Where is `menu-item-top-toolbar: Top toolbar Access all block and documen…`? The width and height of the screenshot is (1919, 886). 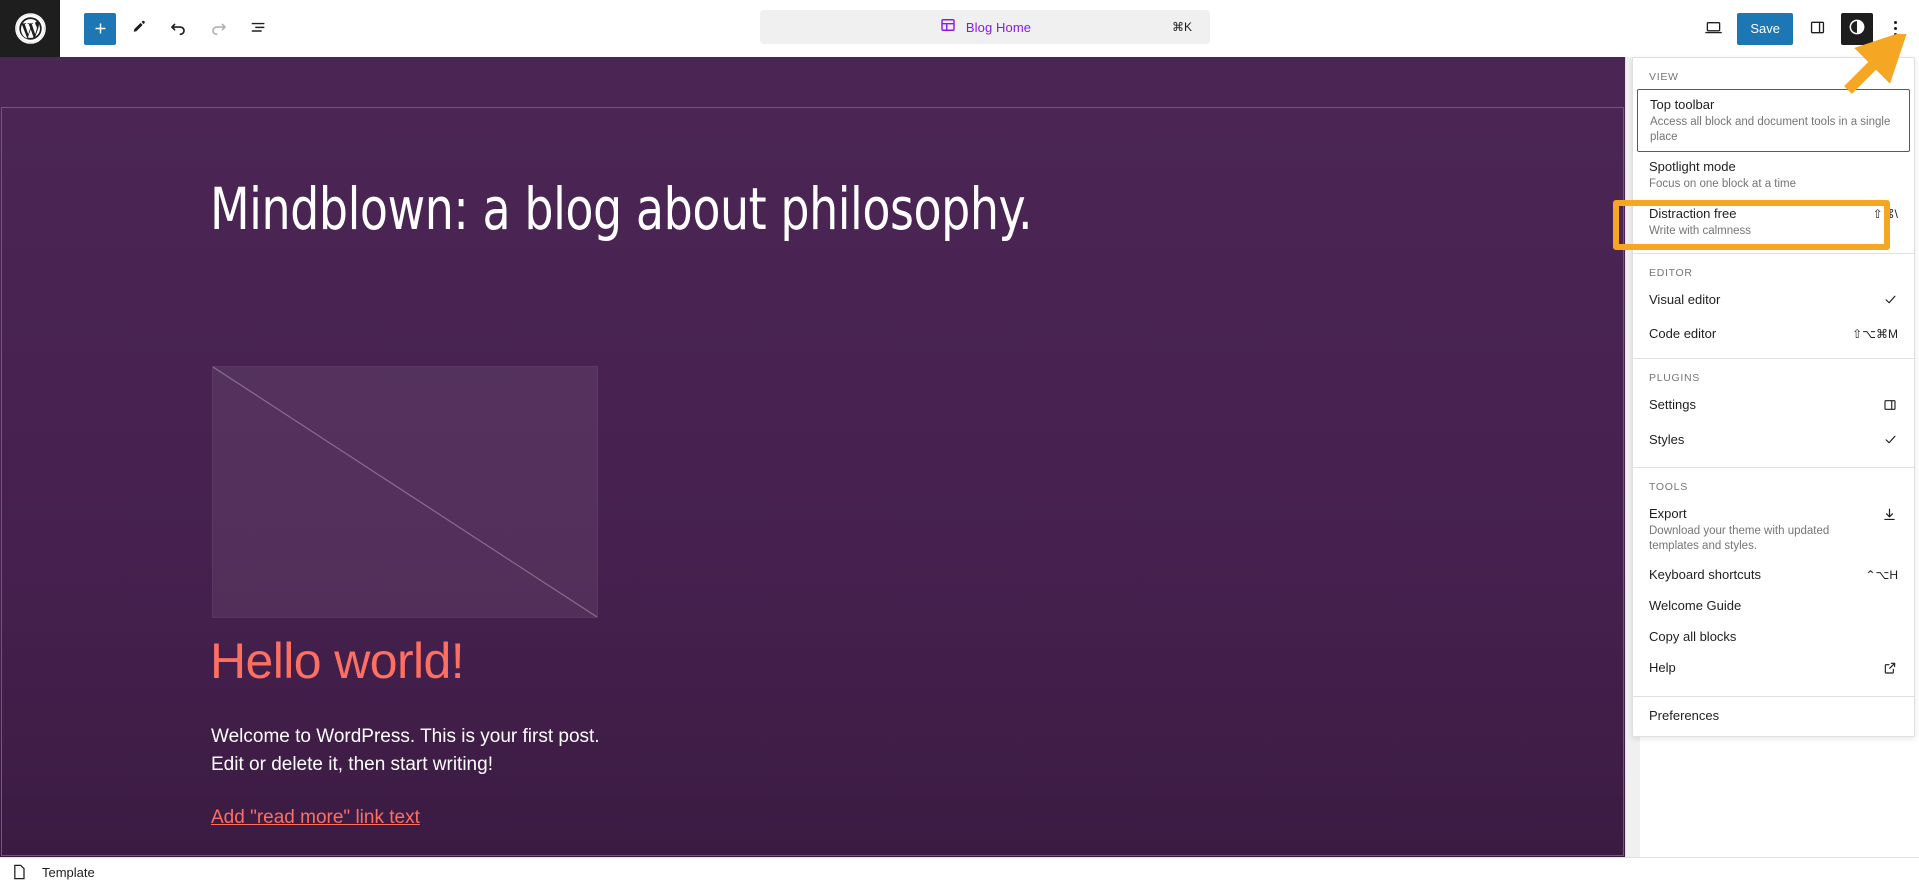
menu-item-top-toolbar: Top toolbar Access all block and documen… is located at coordinates (1773, 120).